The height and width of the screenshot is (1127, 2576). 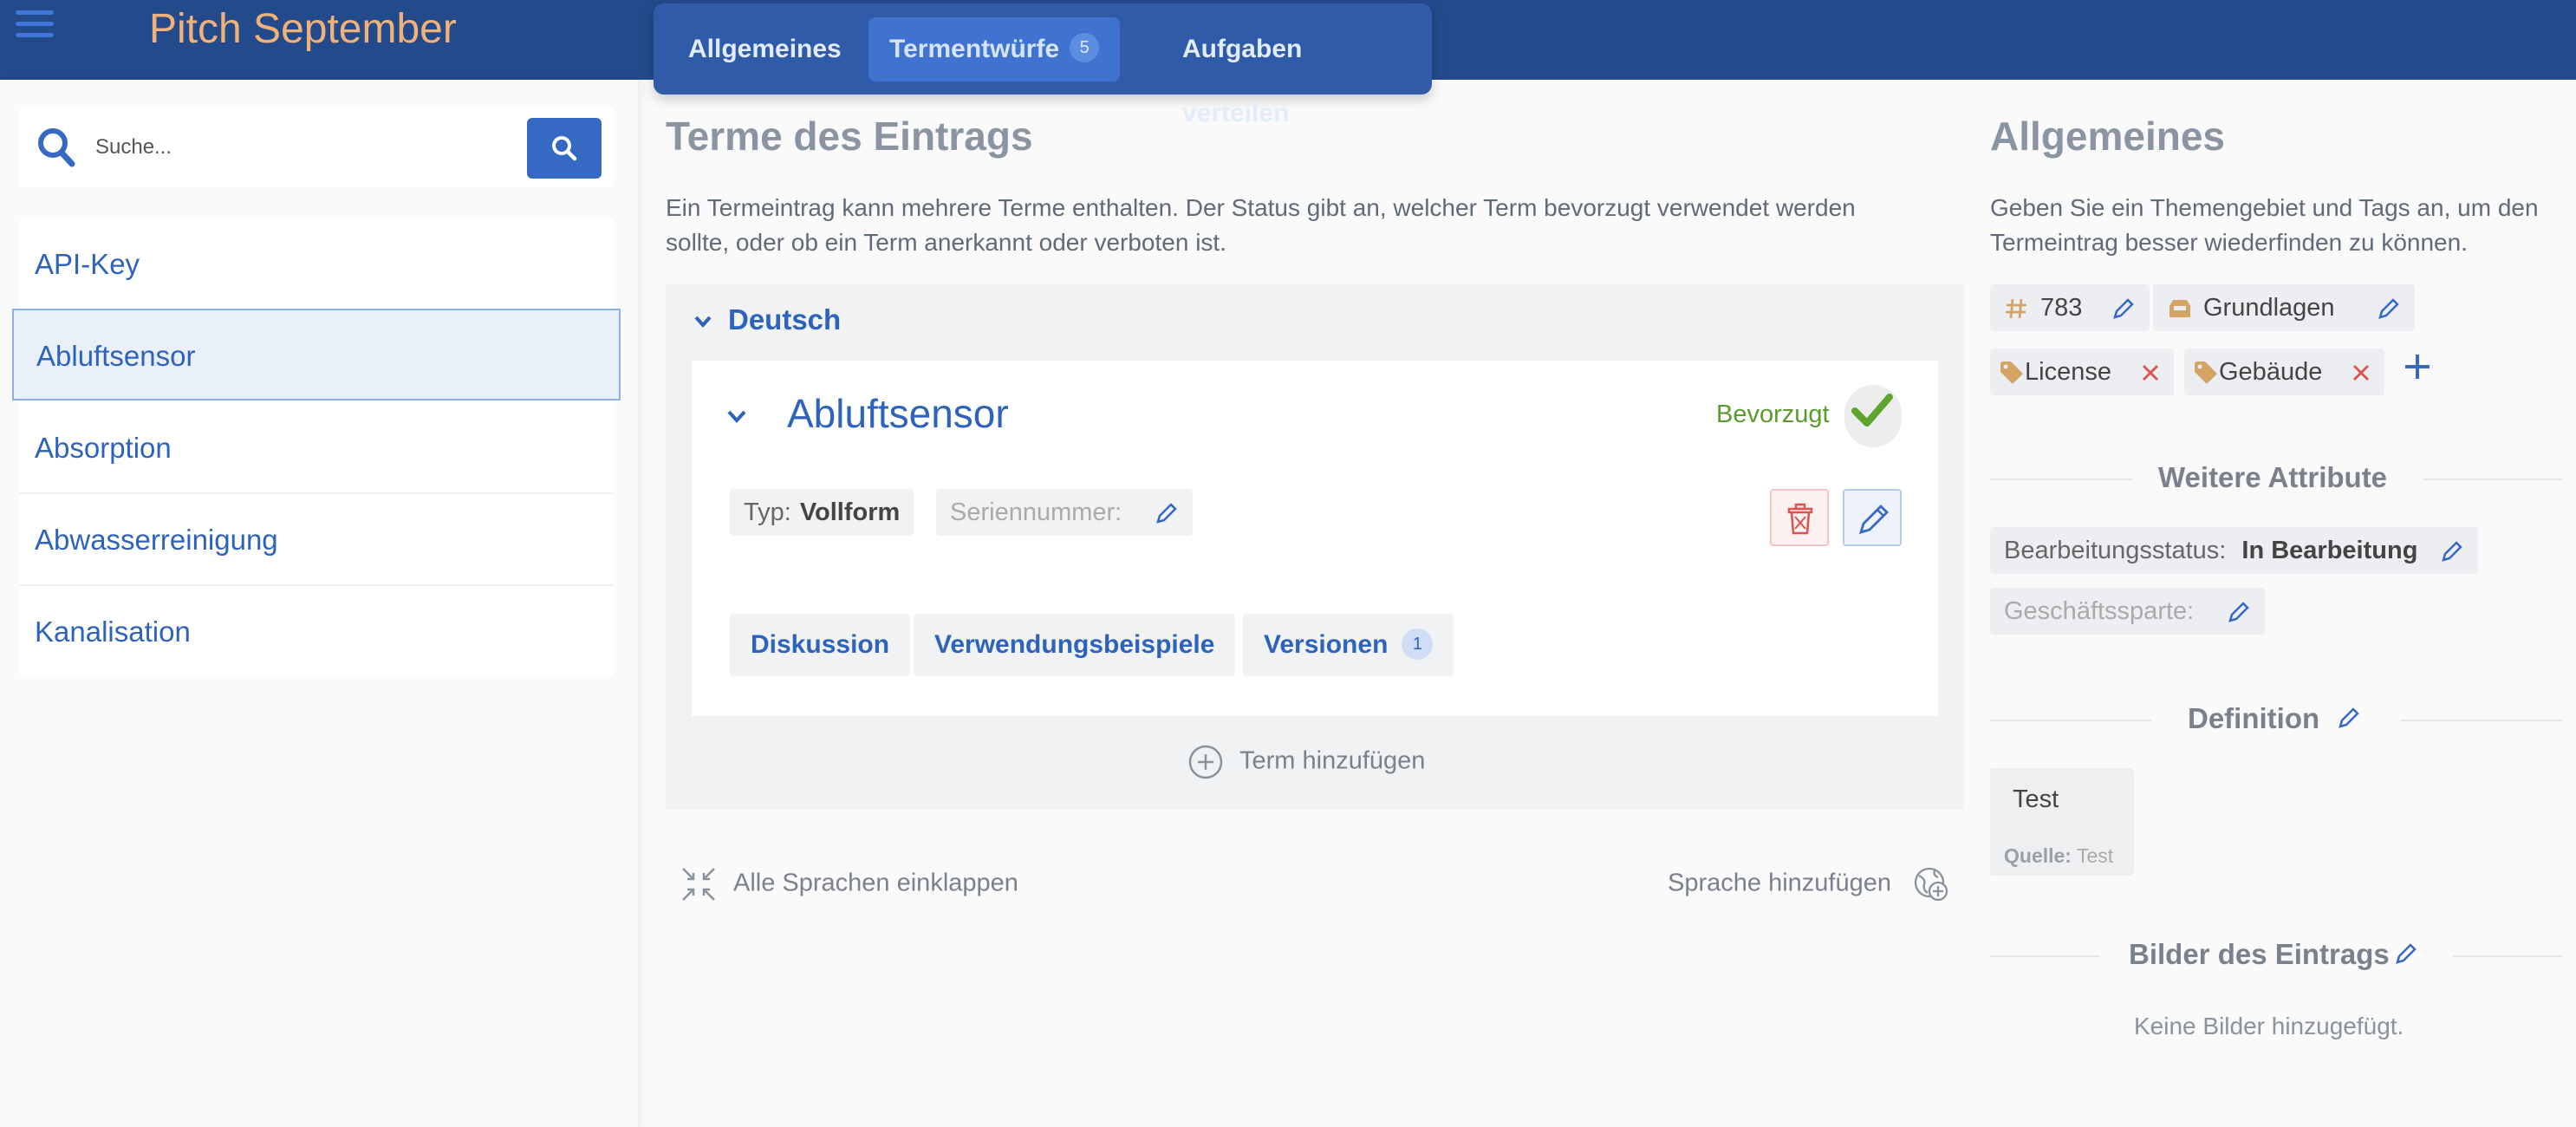 I want to click on subject-value: Grundlagen, so click(x=2269, y=308).